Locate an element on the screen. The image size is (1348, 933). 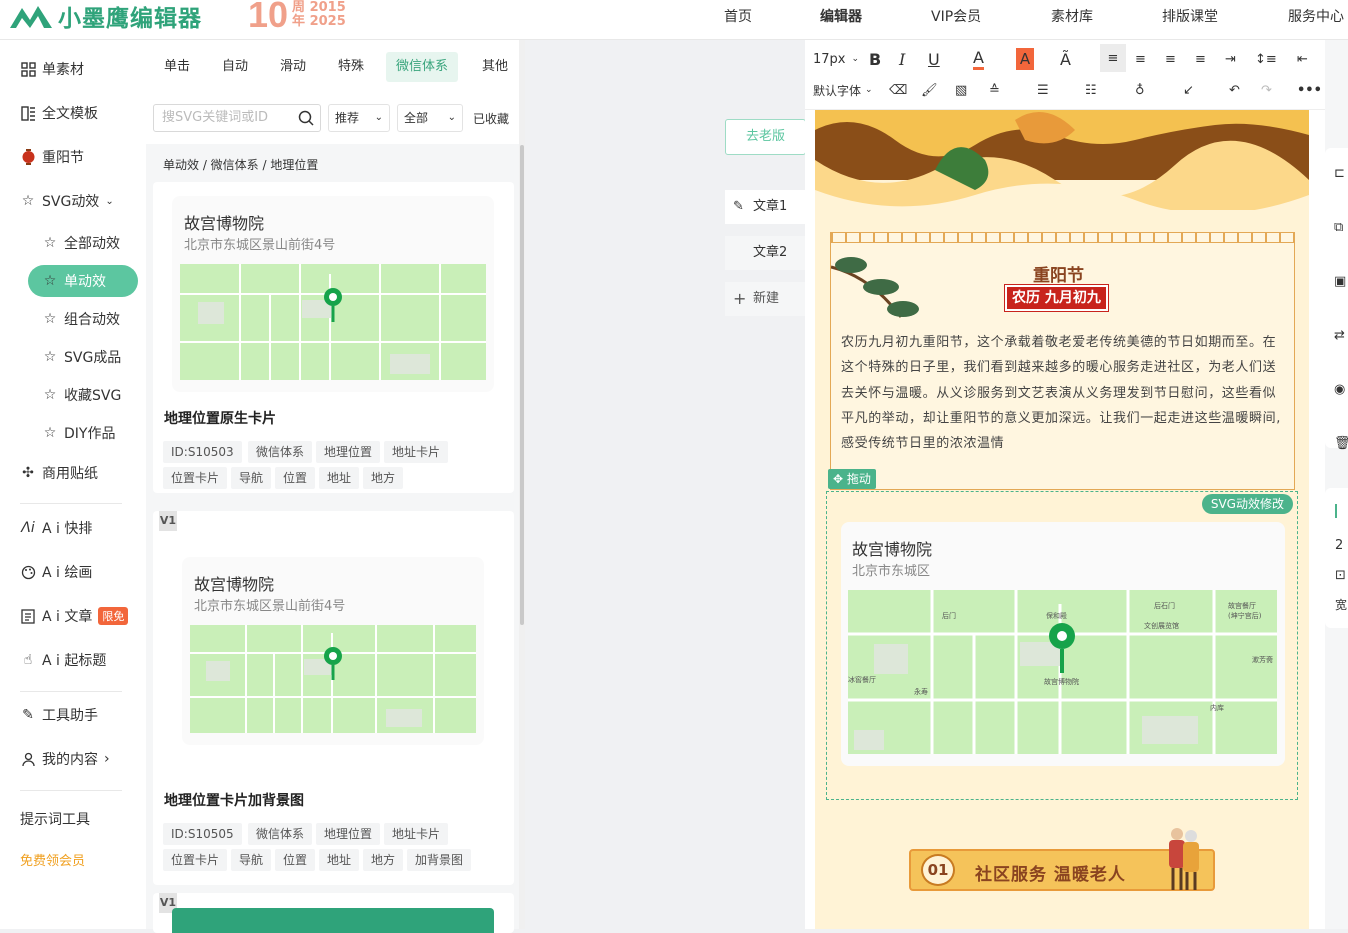
tab-wechat: 微信体系 is located at coordinates (422, 67).